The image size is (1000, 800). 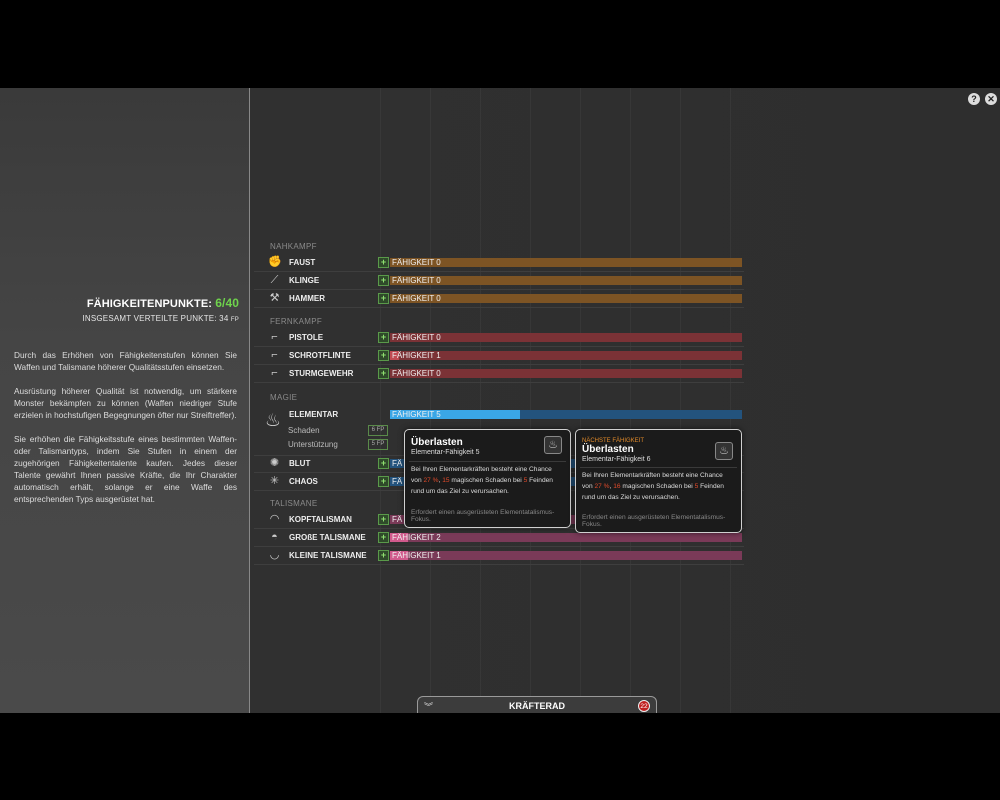 I want to click on skill-name: HAMMER, so click(x=307, y=298).